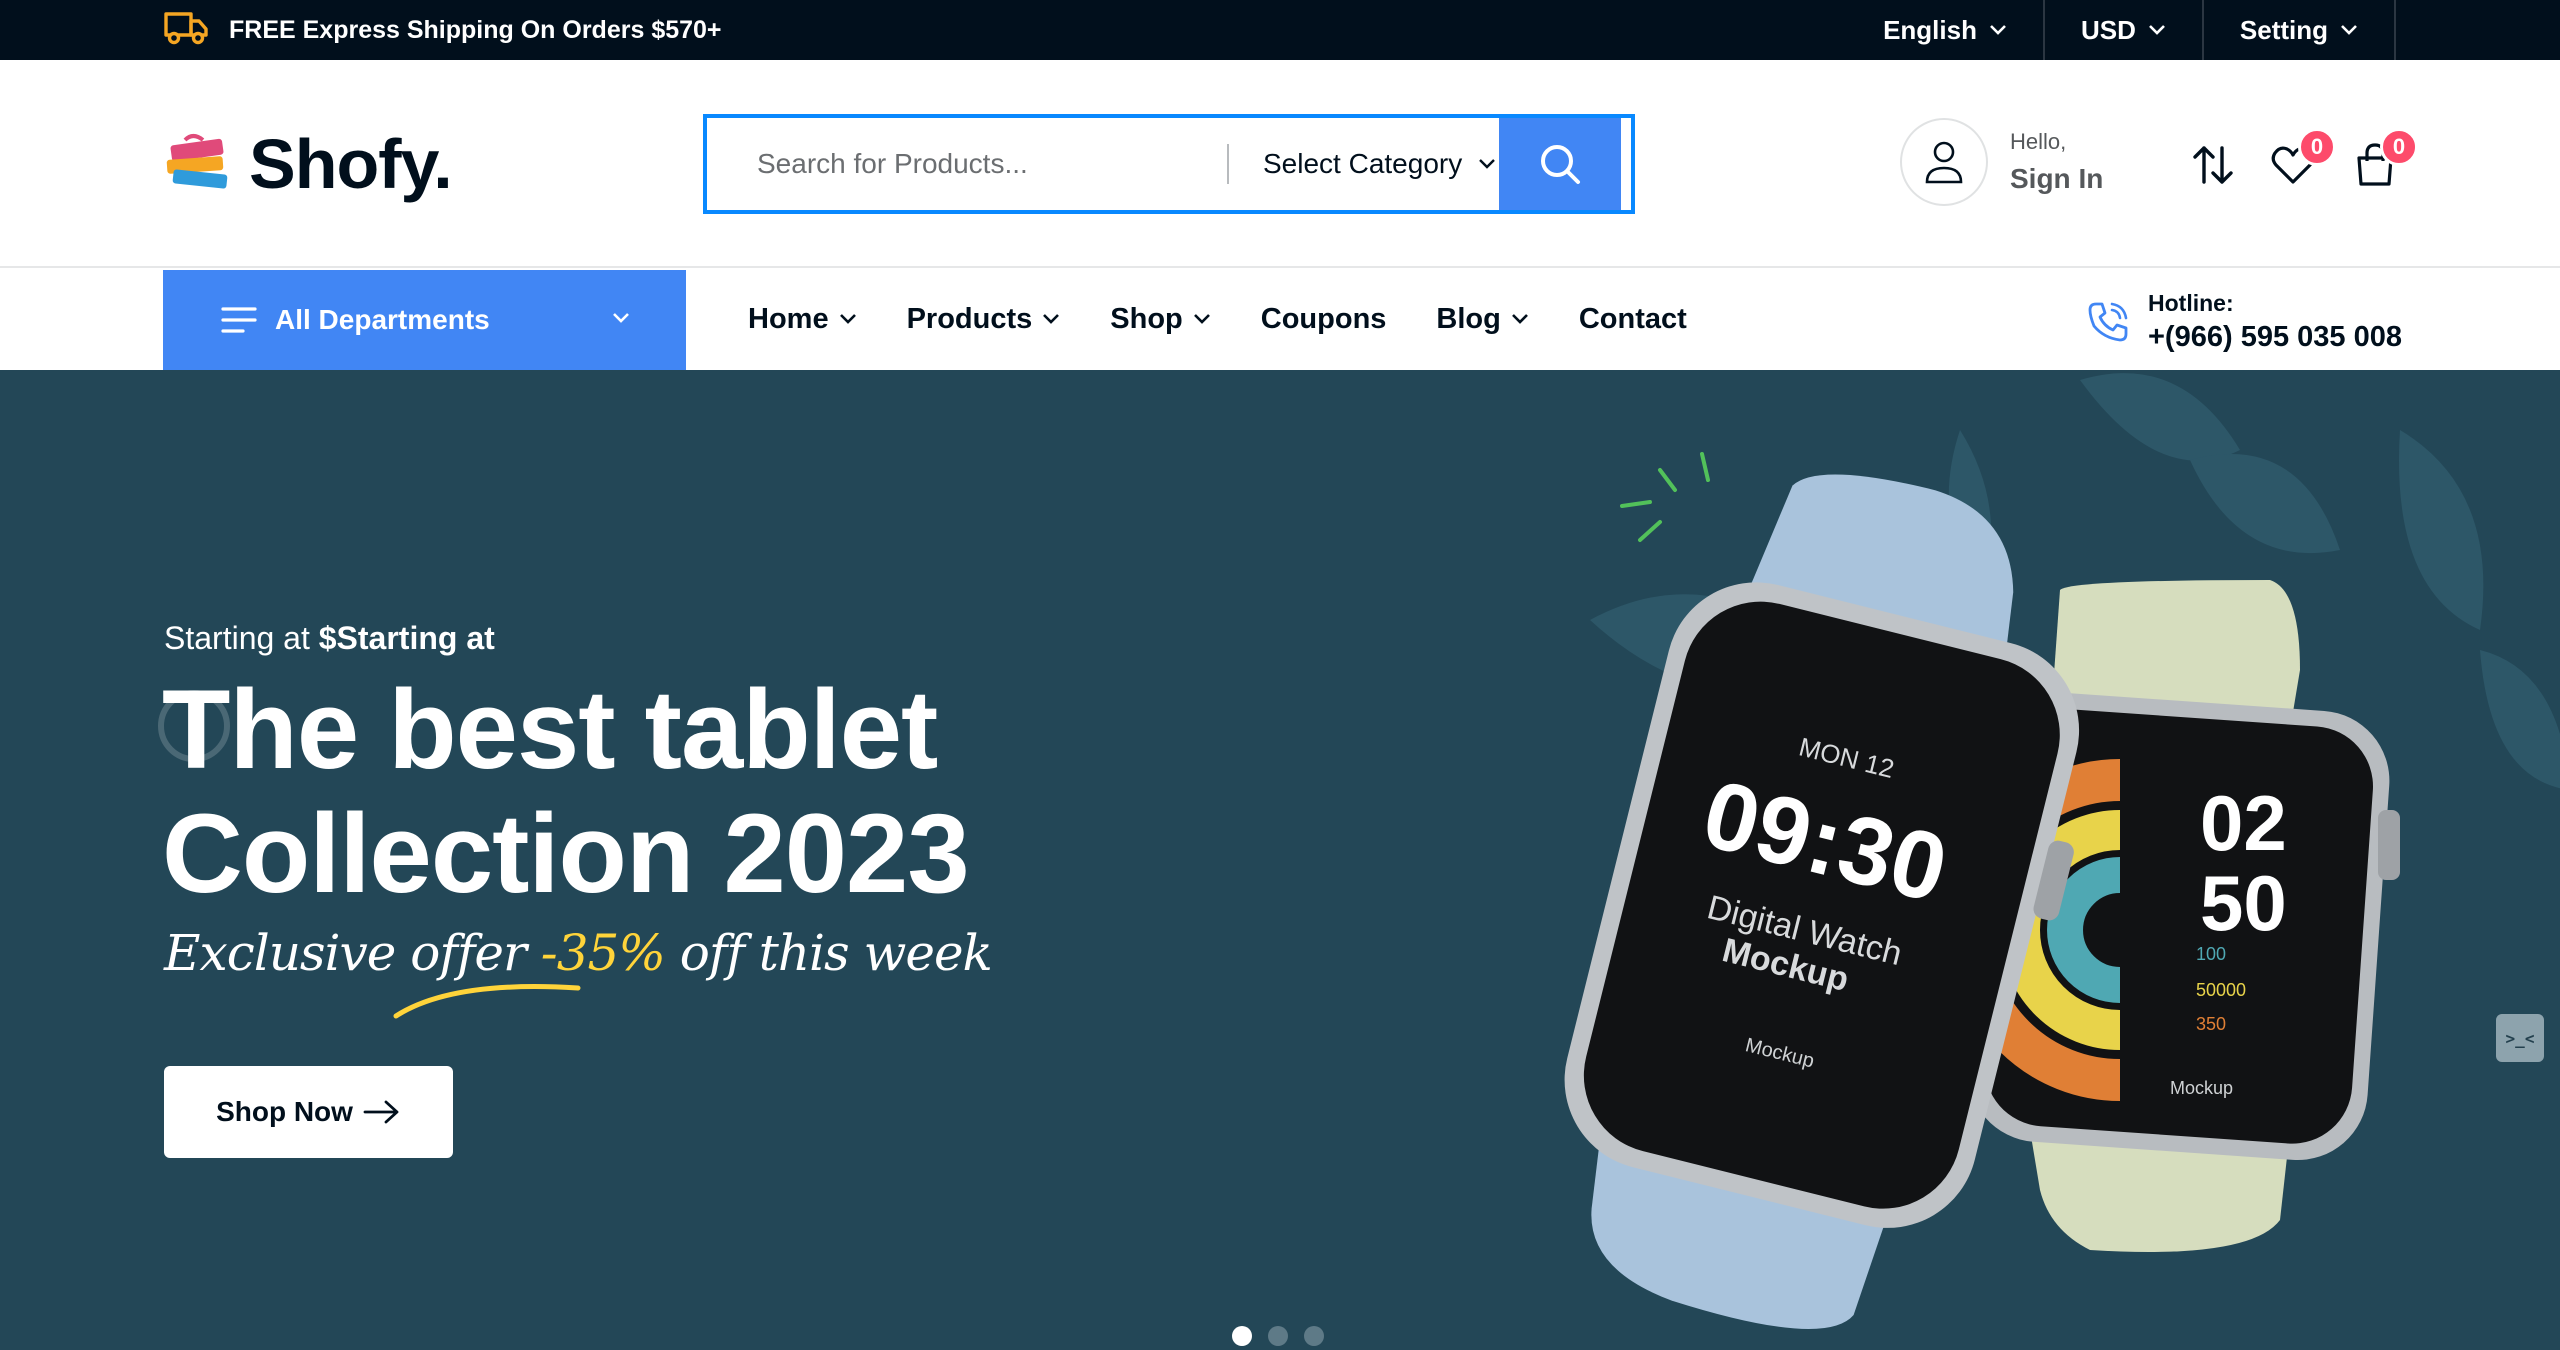 The height and width of the screenshot is (1350, 2560). What do you see at coordinates (351, 164) in the screenshot?
I see `logo-text: Shofy.` at bounding box center [351, 164].